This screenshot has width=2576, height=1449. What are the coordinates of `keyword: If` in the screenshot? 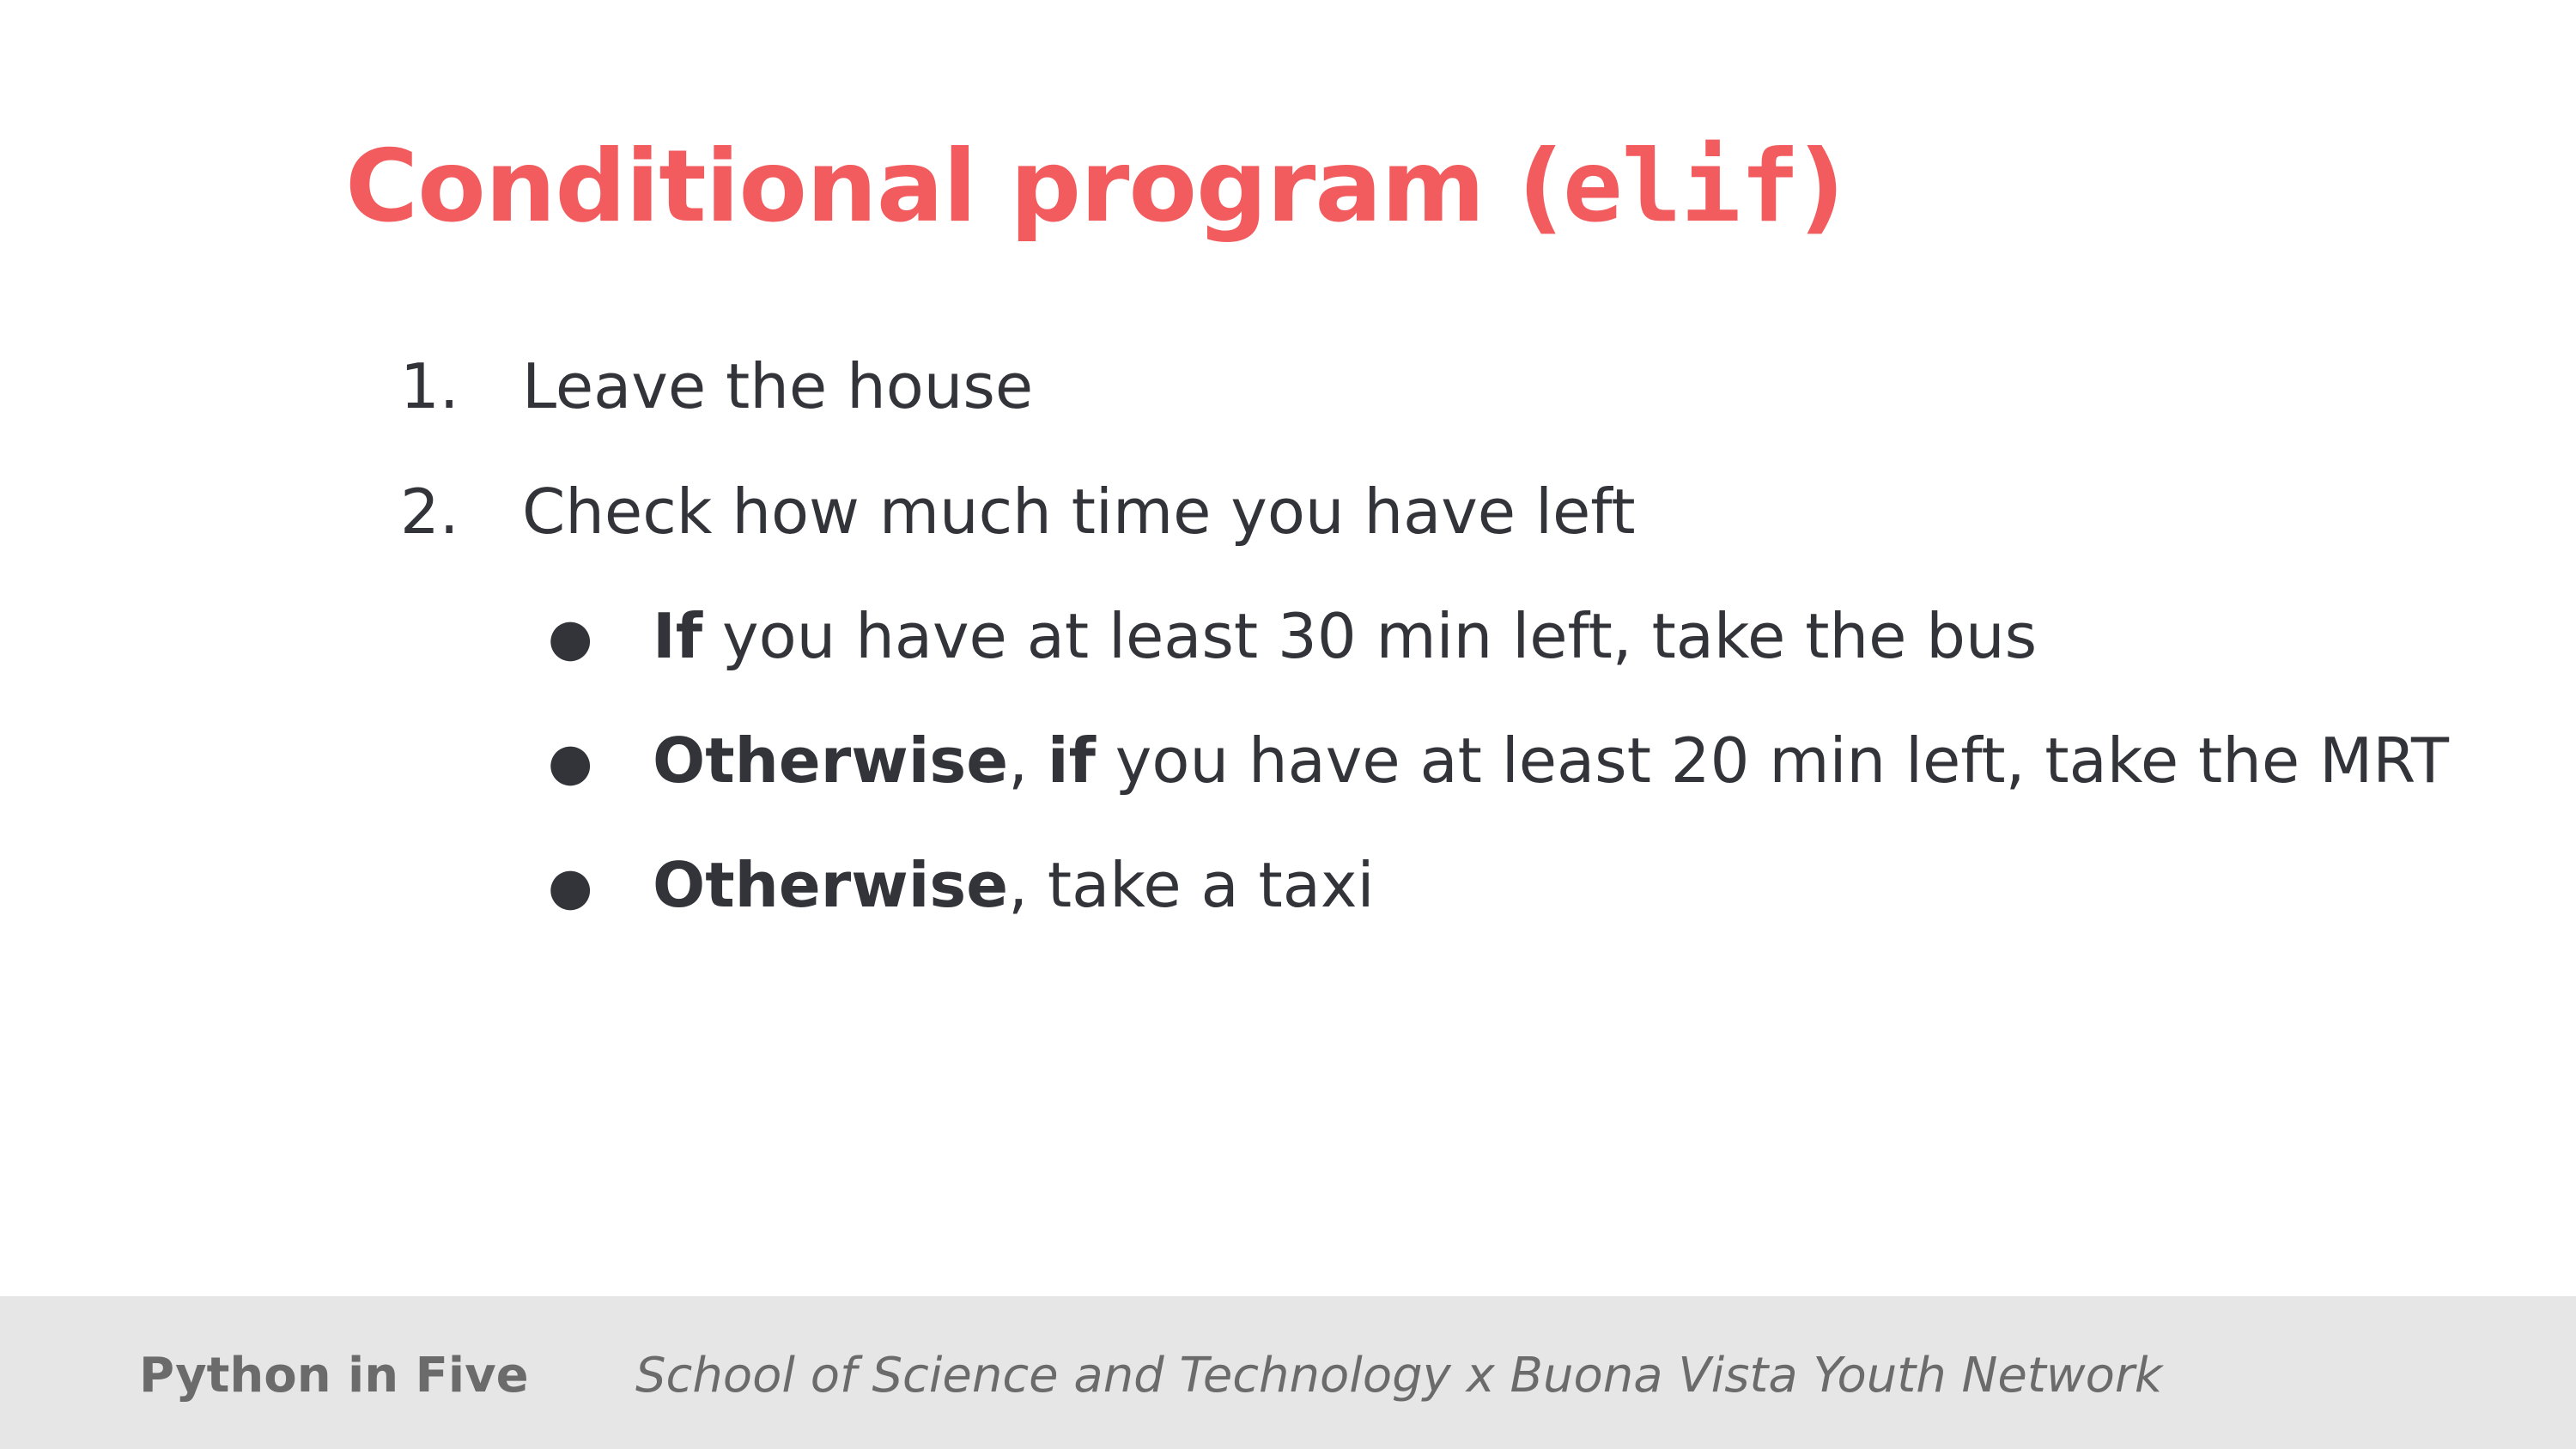 It's located at (678, 636).